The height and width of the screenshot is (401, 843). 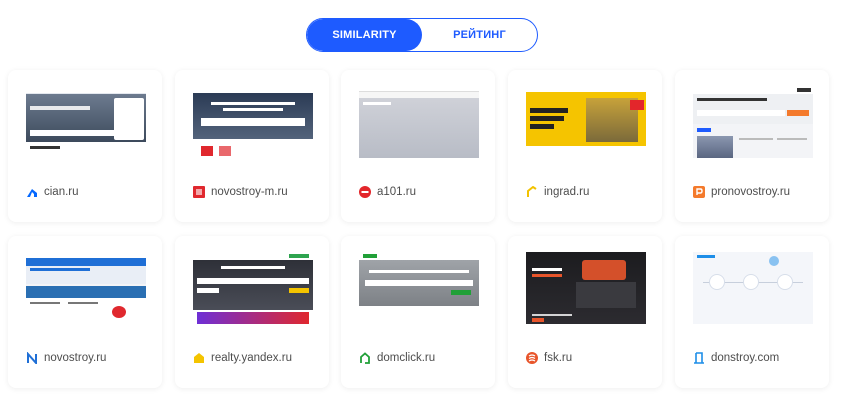 What do you see at coordinates (387, 192) in the screenshot?
I see `site-label: a101.ru` at bounding box center [387, 192].